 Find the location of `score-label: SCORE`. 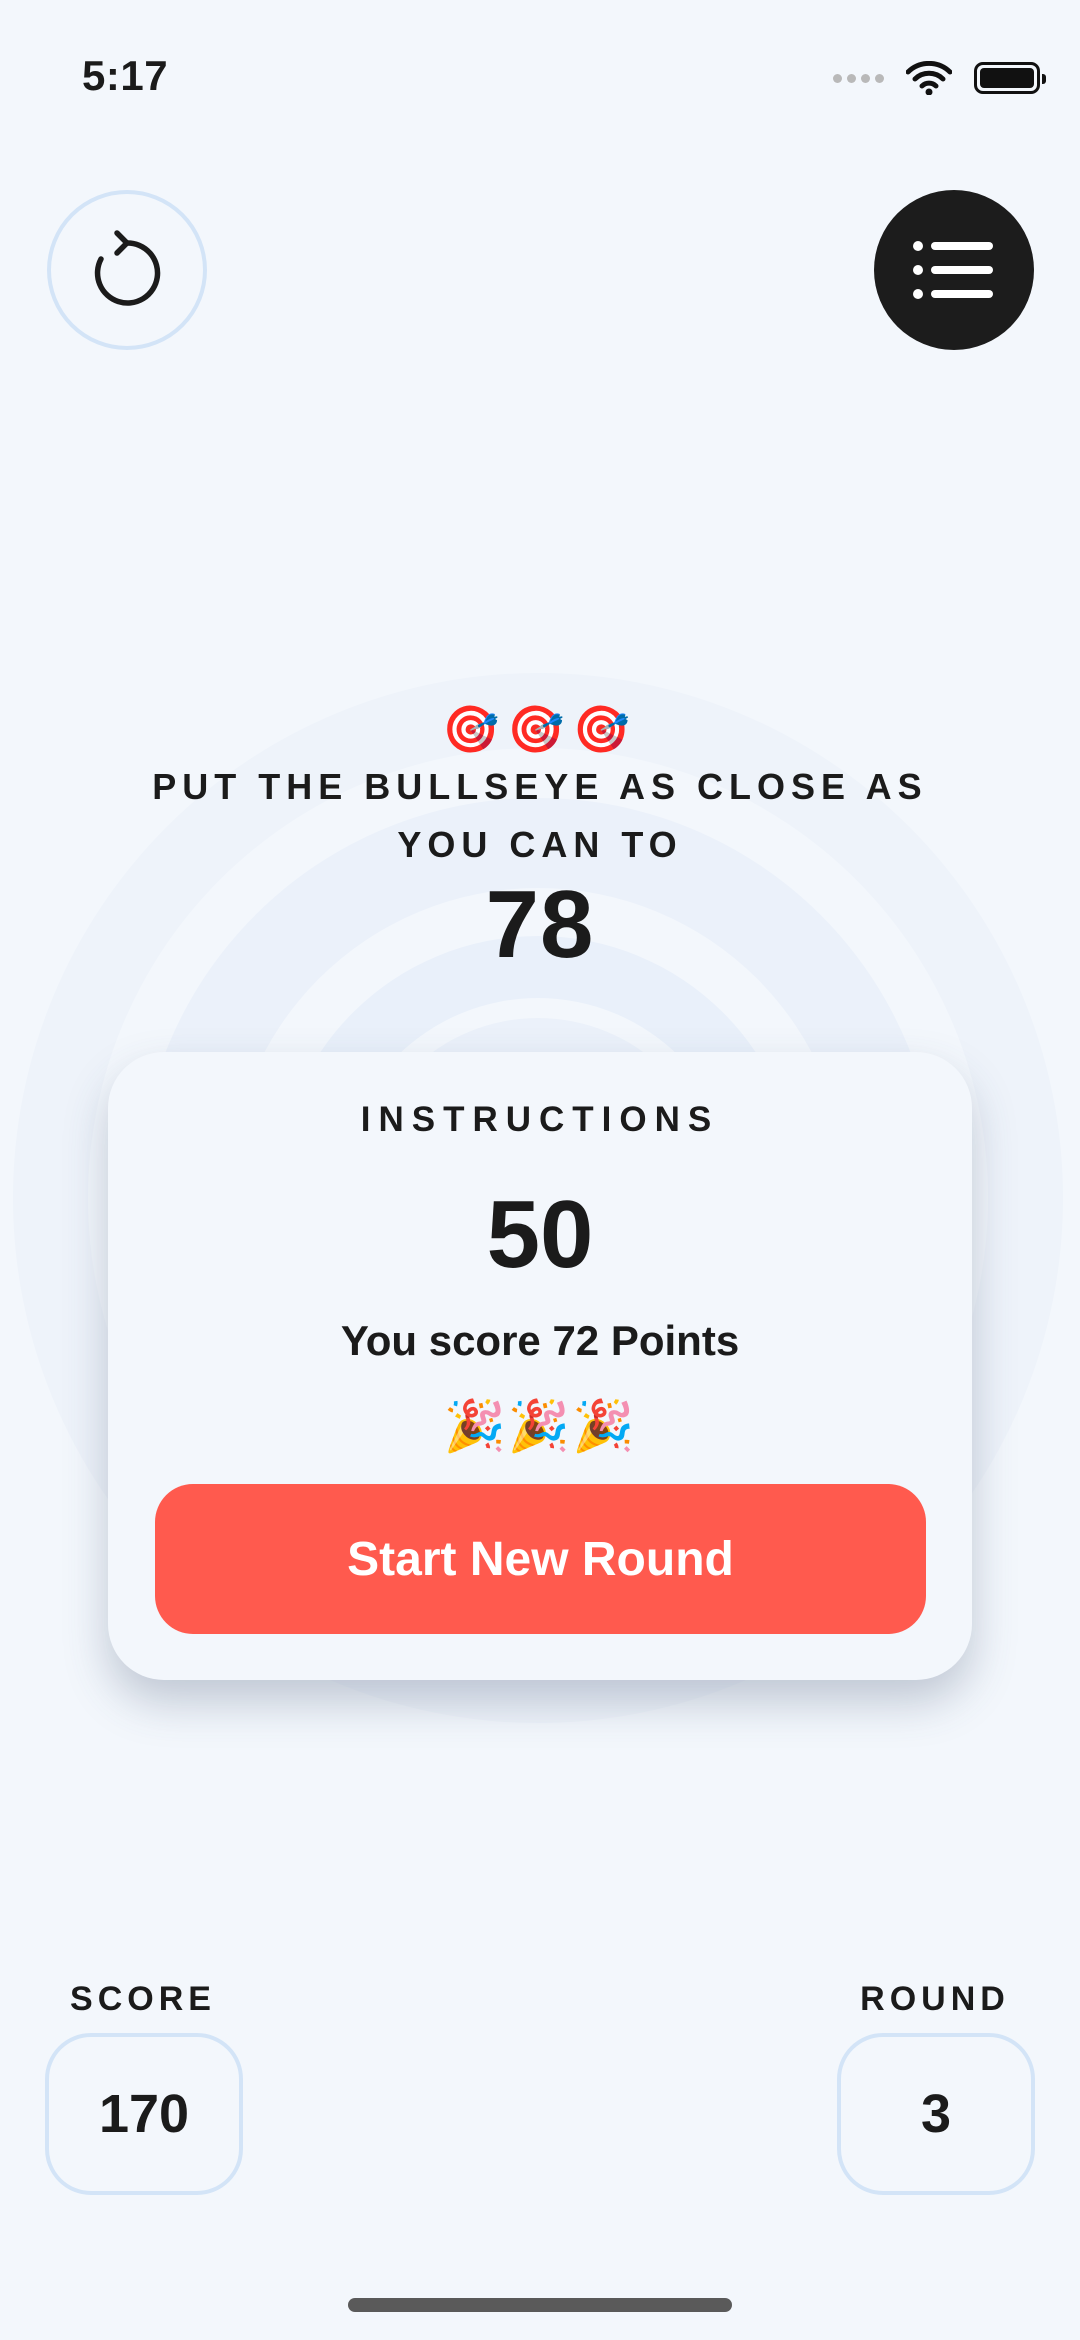

score-label: SCORE is located at coordinates (143, 1999).